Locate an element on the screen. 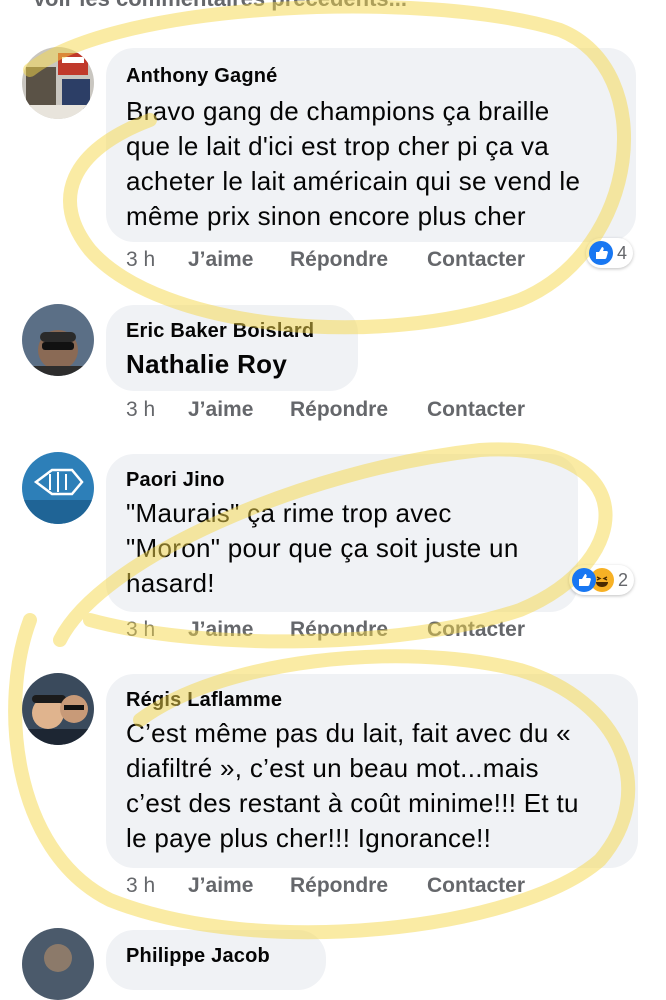  reaction-summary: 4 is located at coordinates (610, 253).